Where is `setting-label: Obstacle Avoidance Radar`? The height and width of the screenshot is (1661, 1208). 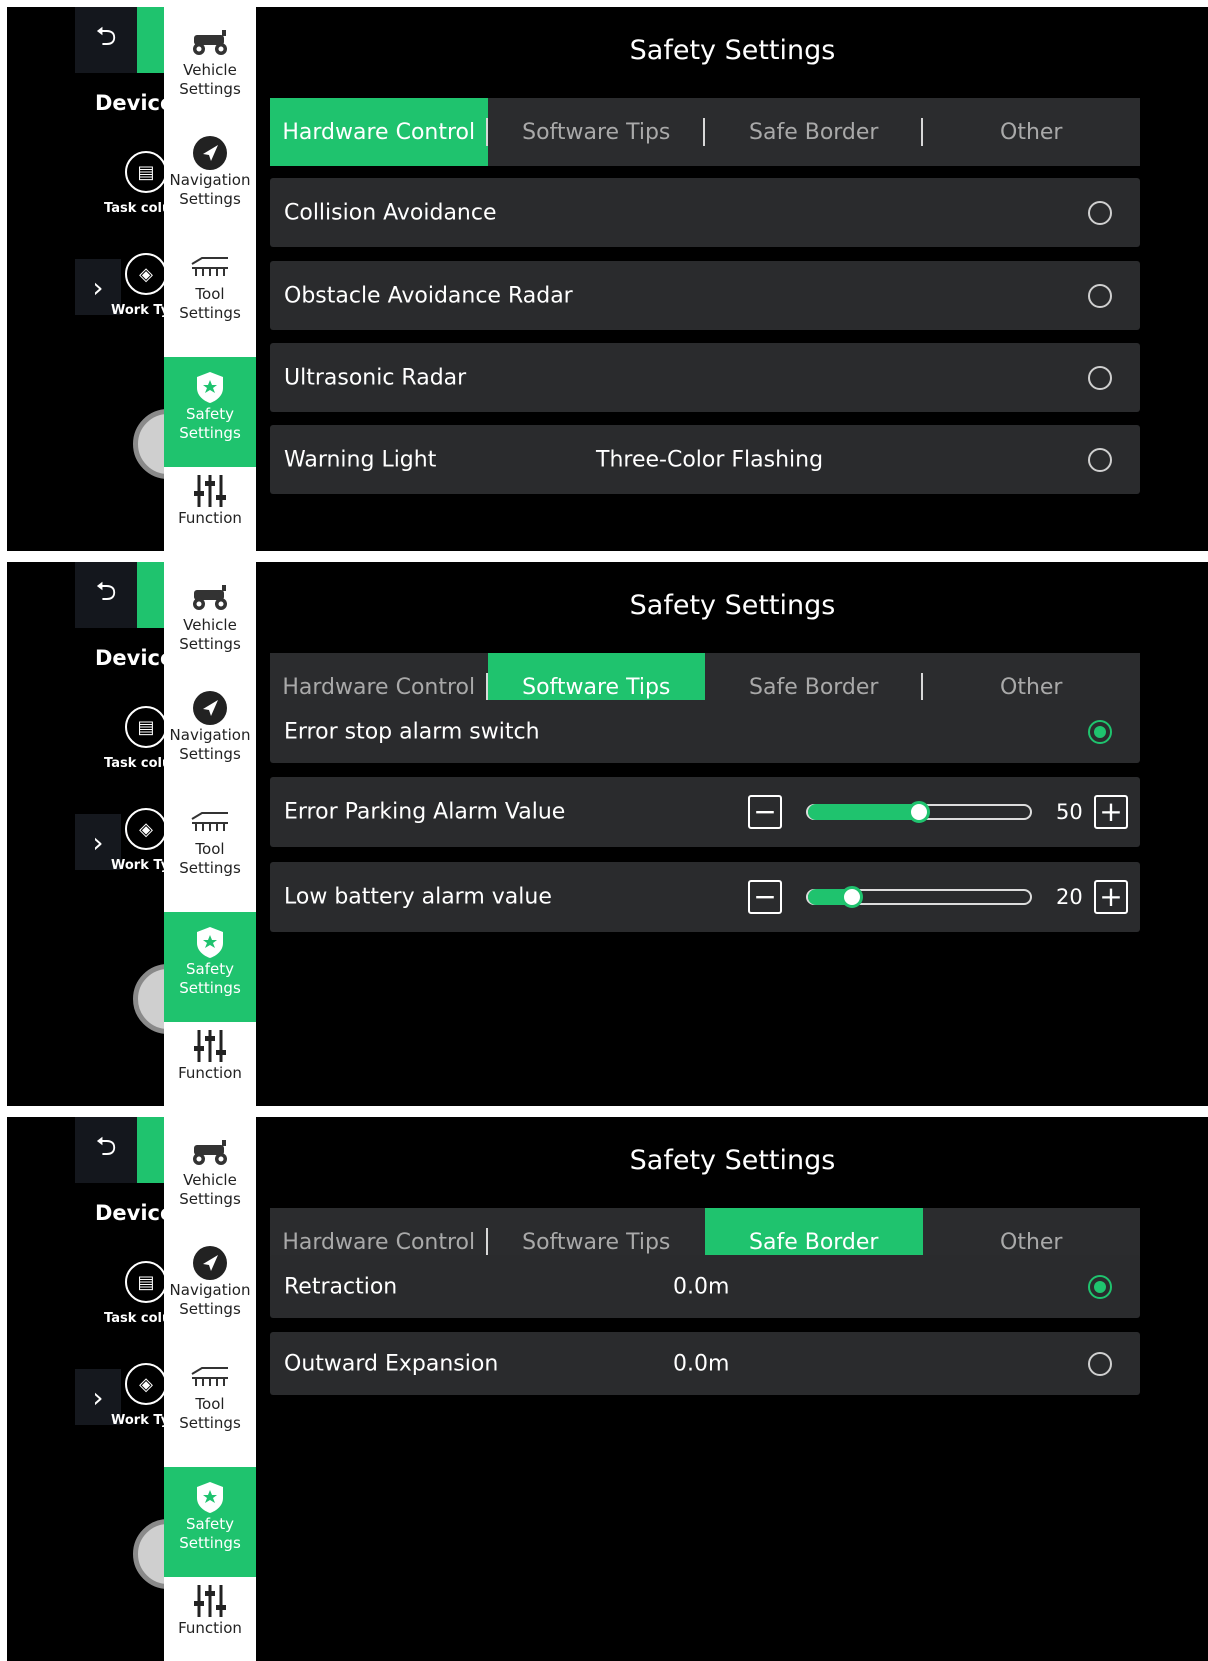 setting-label: Obstacle Avoidance Radar is located at coordinates (428, 295).